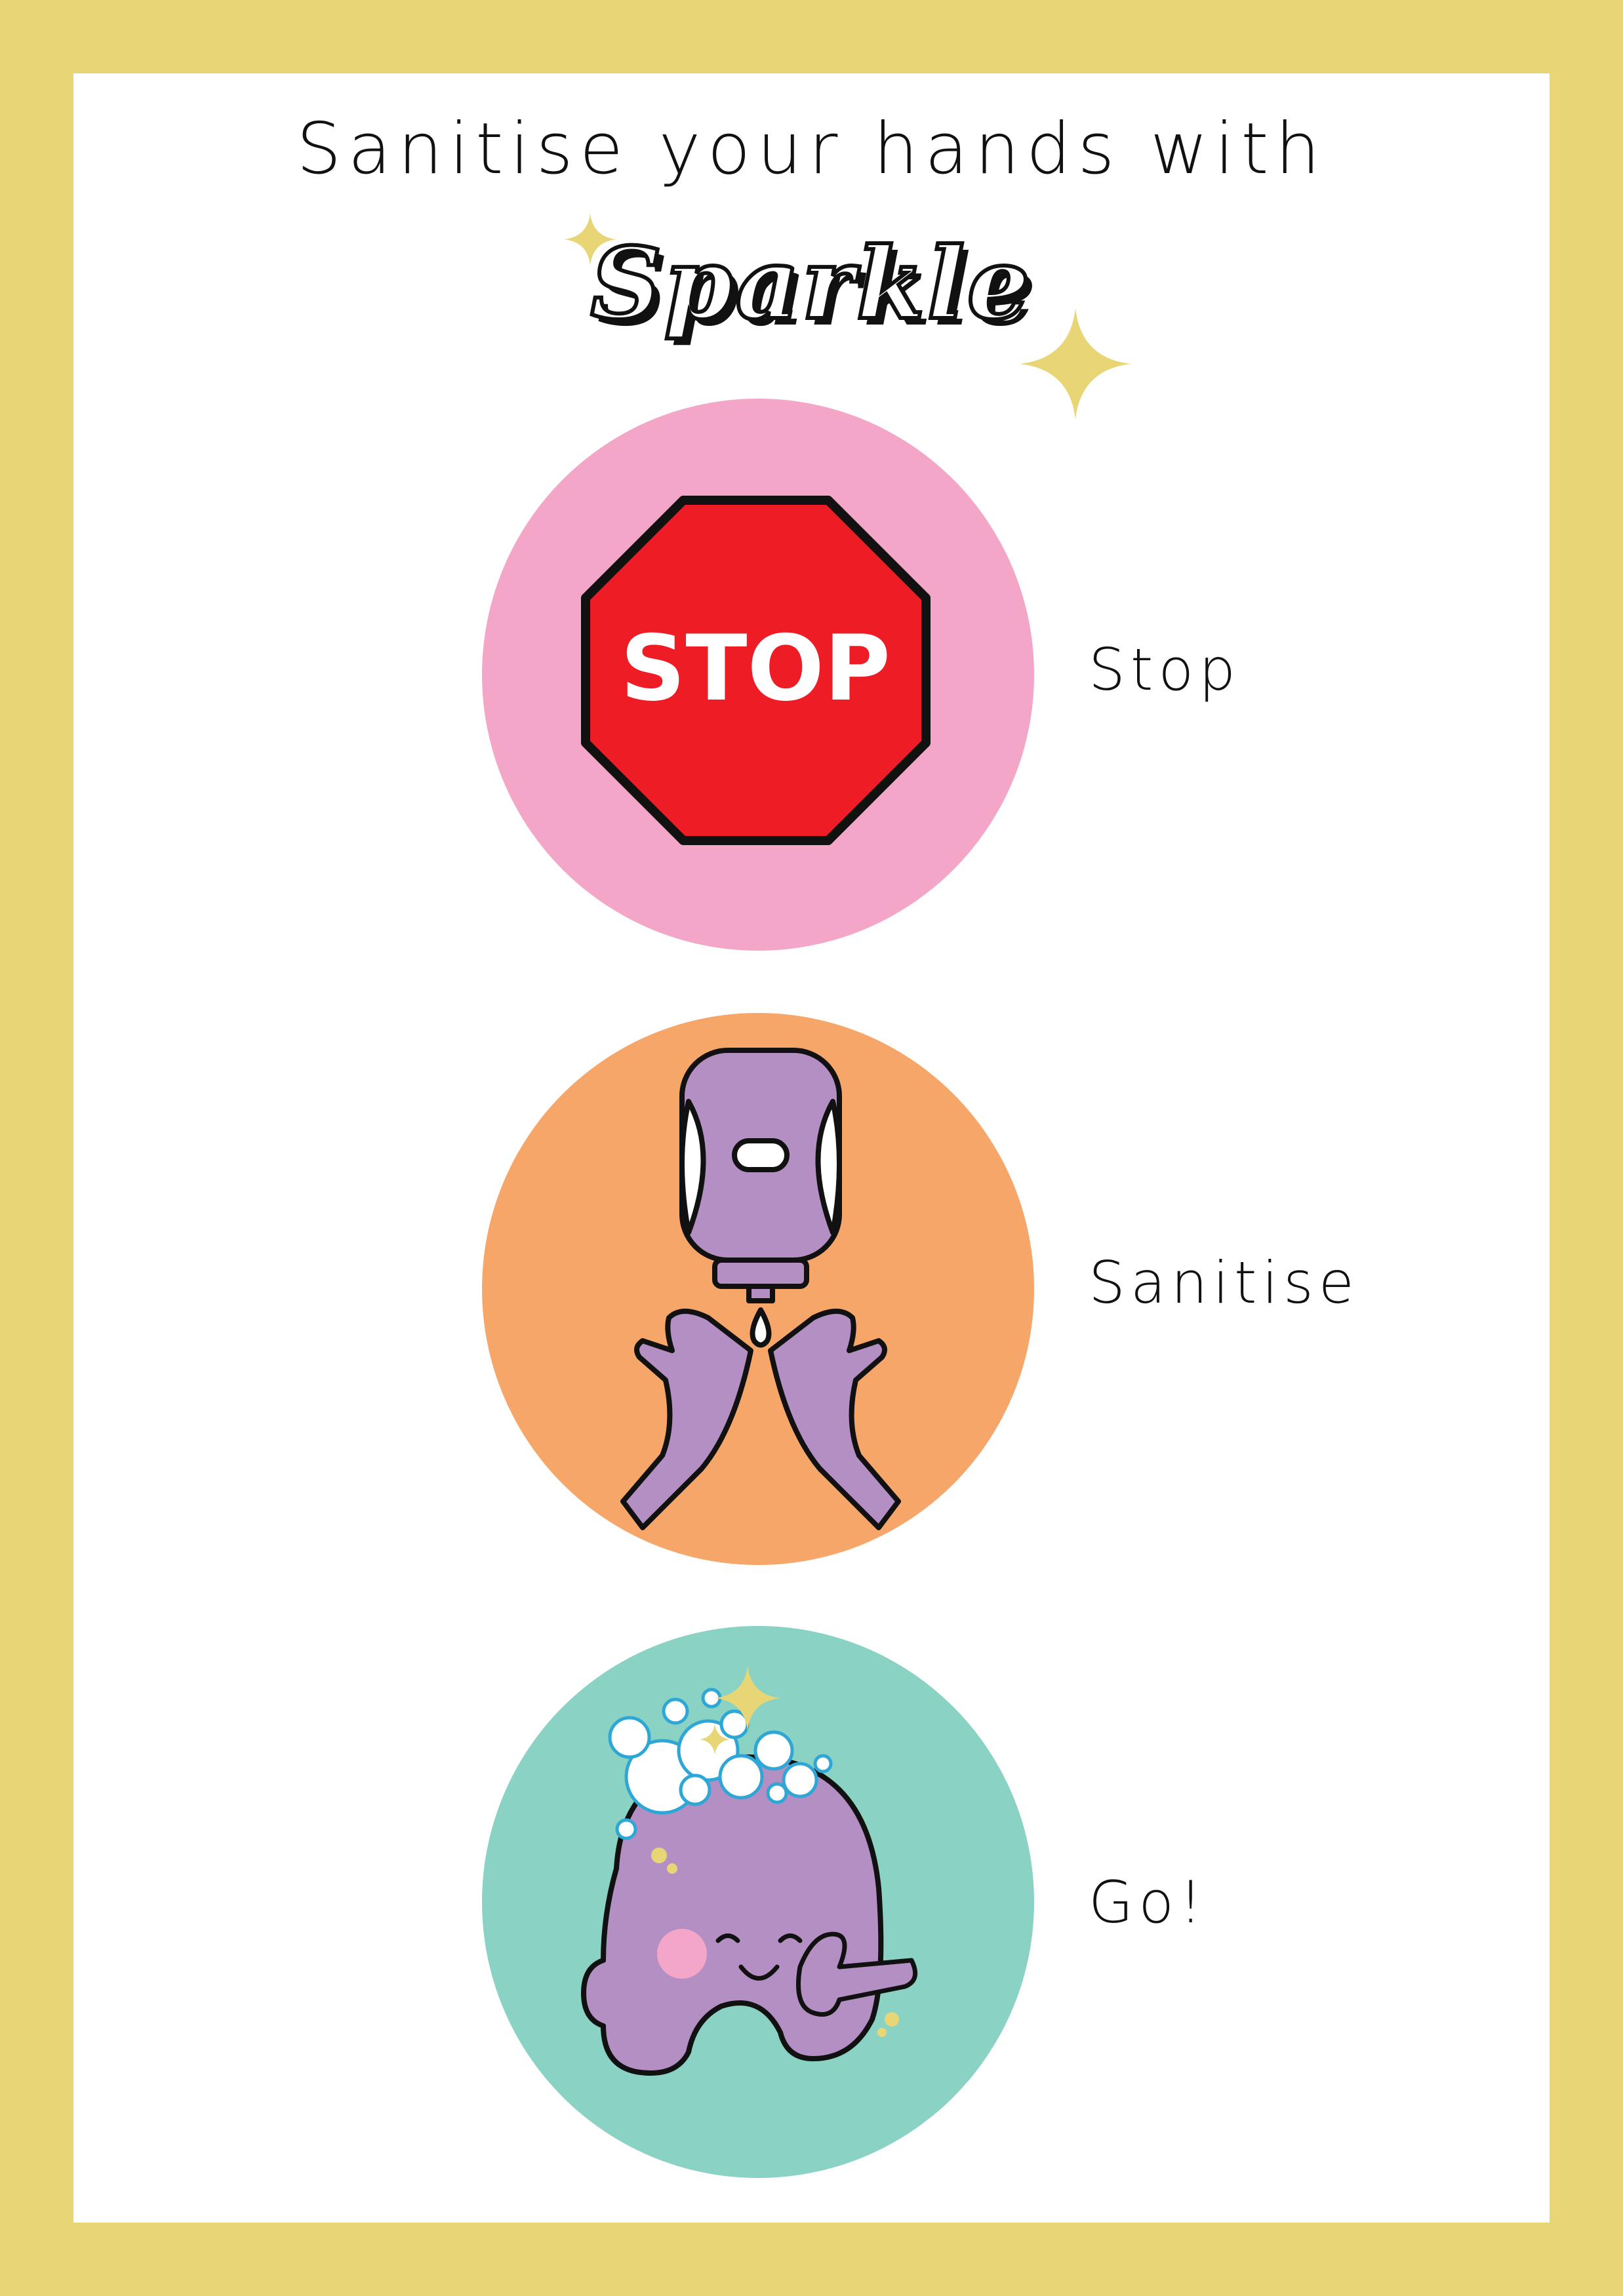  I want to click on sanitiser-dispenser-hands-icon, so click(760, 1289).